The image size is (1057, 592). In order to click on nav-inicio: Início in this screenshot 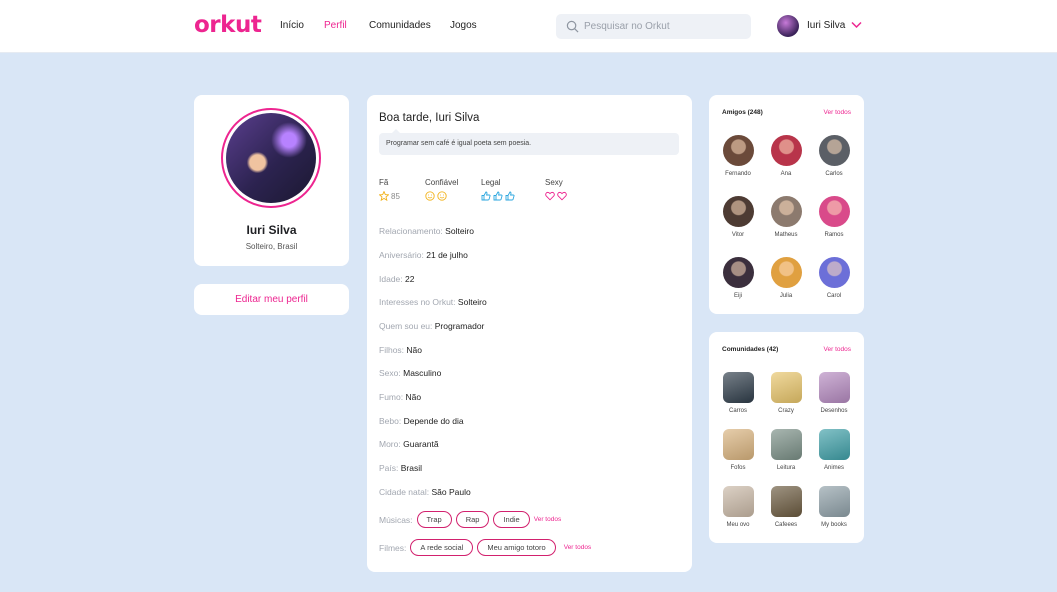, I will do `click(292, 25)`.